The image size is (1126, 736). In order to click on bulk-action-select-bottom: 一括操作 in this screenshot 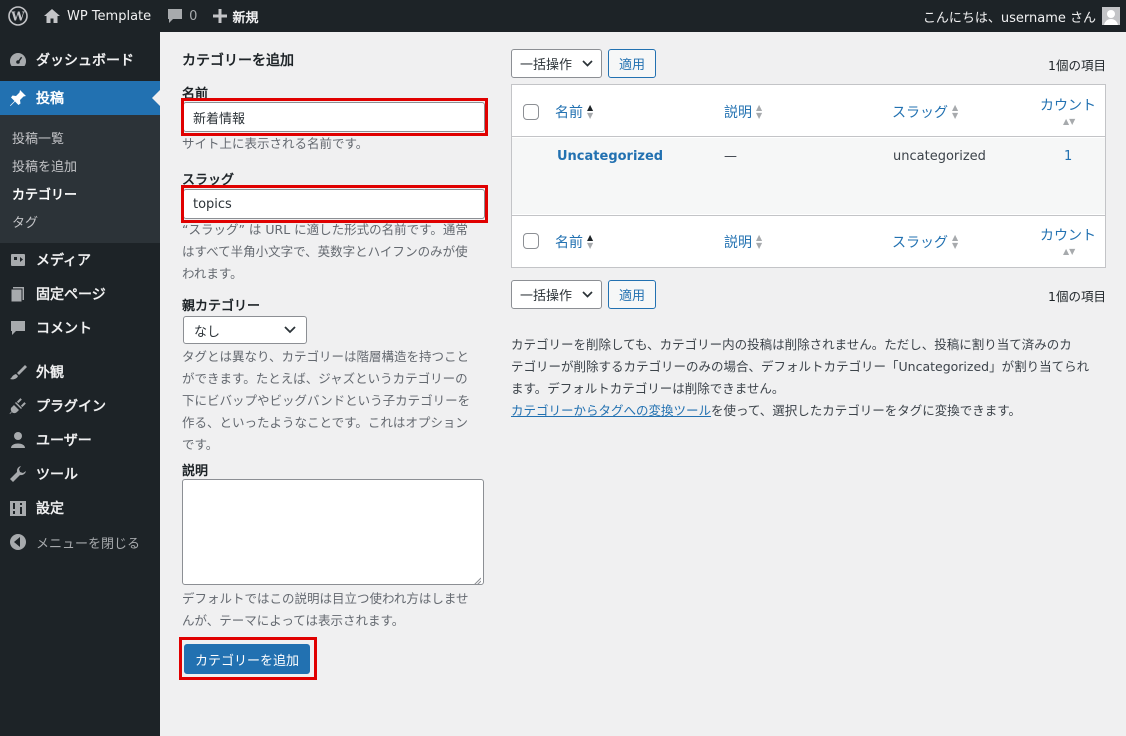, I will do `click(556, 294)`.